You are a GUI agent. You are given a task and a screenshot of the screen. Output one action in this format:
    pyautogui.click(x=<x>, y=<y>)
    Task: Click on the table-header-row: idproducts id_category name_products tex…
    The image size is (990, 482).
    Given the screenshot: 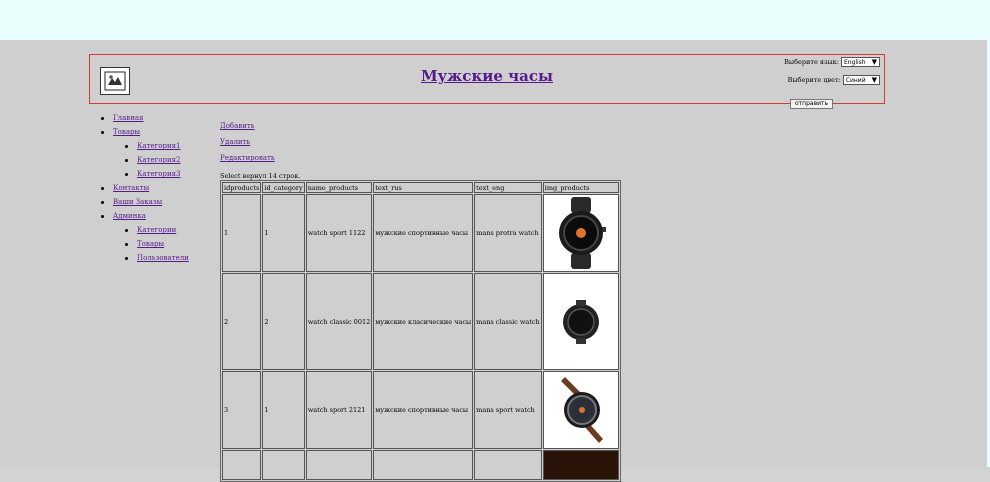 What is the action you would take?
    pyautogui.click(x=420, y=187)
    